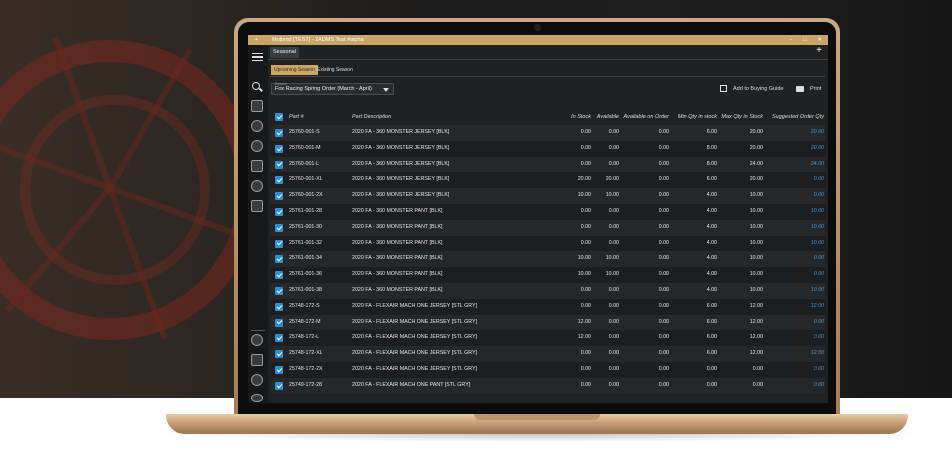 This screenshot has height=450, width=952. What do you see at coordinates (279, 117) in the screenshot?
I see `select-all-checkbox` at bounding box center [279, 117].